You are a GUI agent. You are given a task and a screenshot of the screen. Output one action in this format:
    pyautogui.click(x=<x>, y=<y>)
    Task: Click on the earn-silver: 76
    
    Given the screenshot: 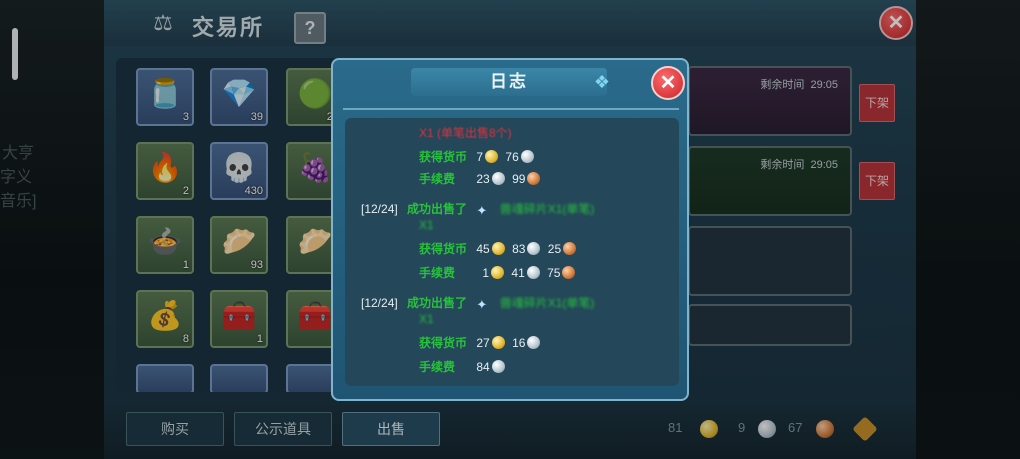 What is the action you would take?
    pyautogui.click(x=512, y=157)
    